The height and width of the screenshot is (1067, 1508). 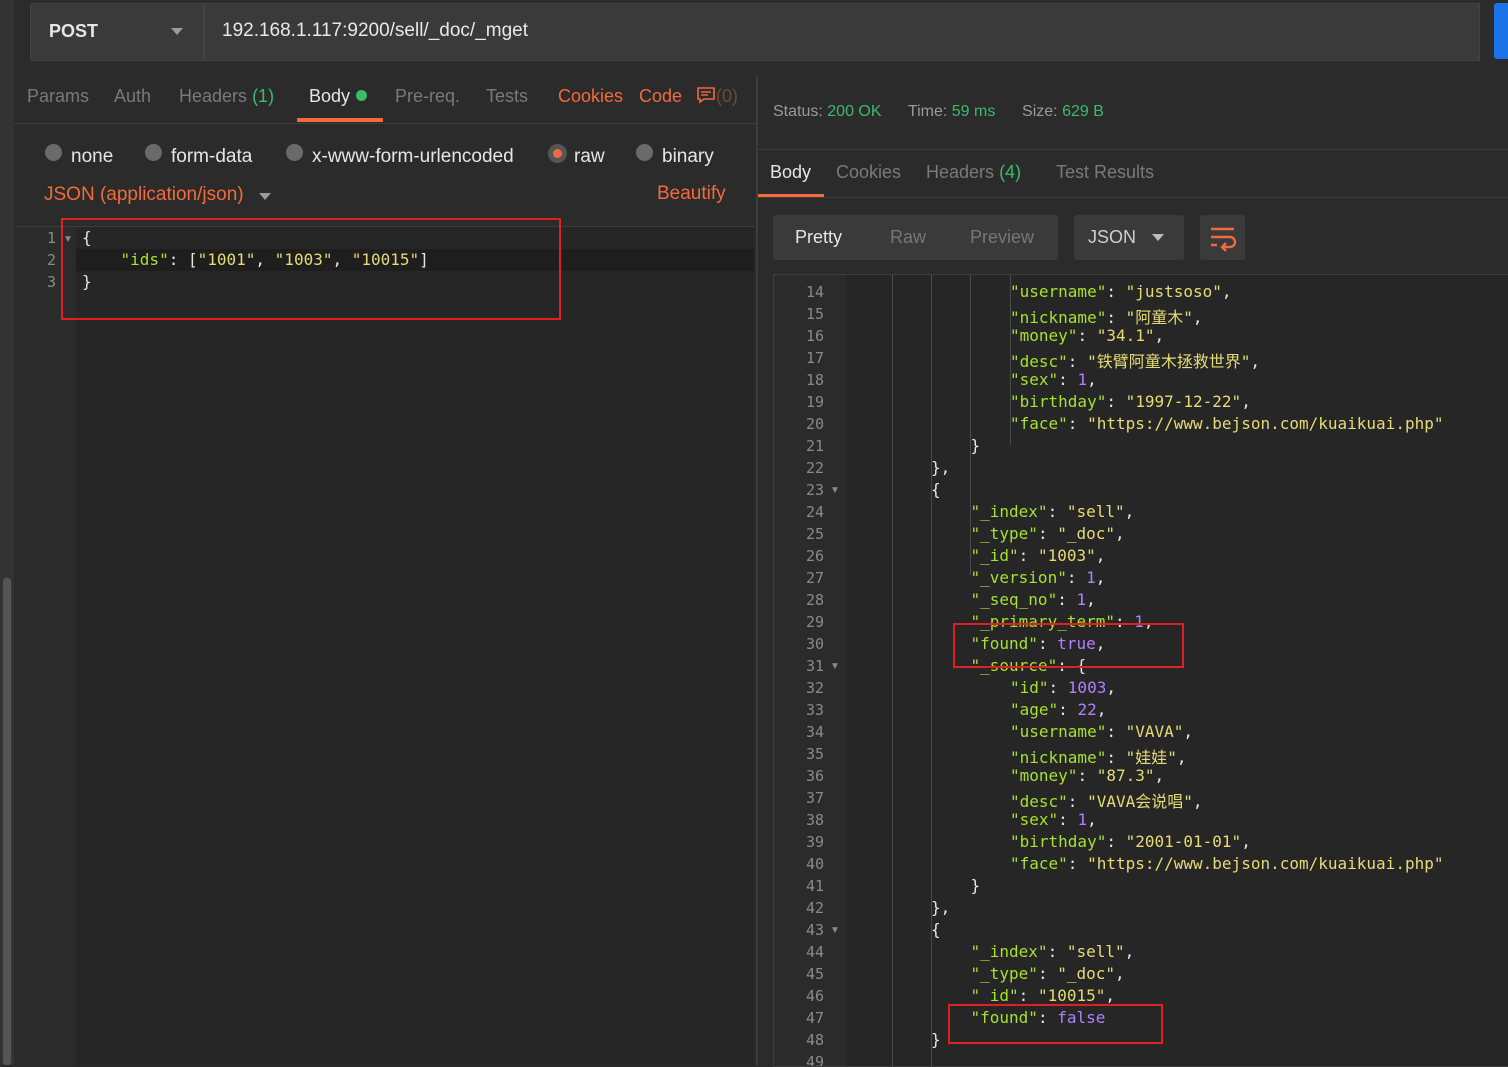 What do you see at coordinates (198, 156) in the screenshot?
I see `radio-form-data: form-data` at bounding box center [198, 156].